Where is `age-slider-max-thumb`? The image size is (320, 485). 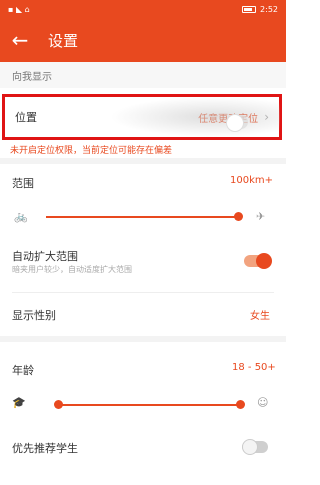
age-slider-max-thumb is located at coordinates (240, 404).